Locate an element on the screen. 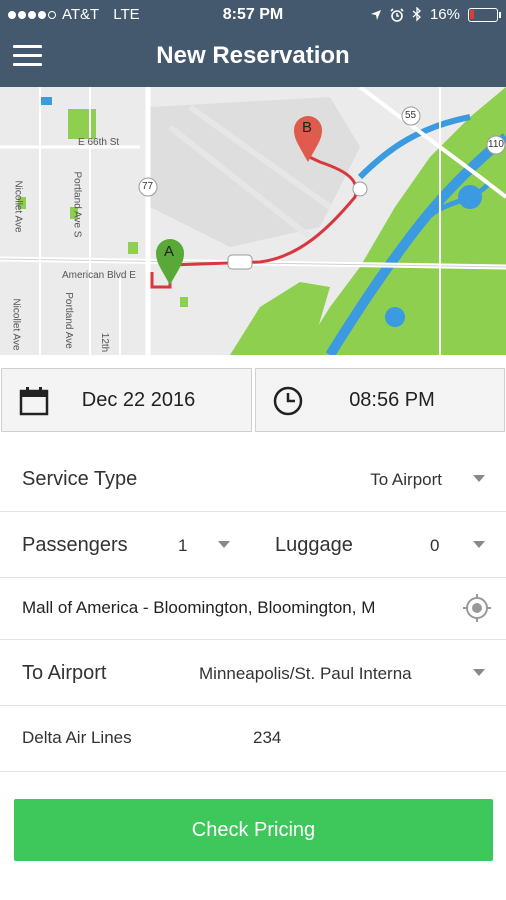 The height and width of the screenshot is (900, 506). map-street-label: Portland Ave is located at coordinates (68, 320).